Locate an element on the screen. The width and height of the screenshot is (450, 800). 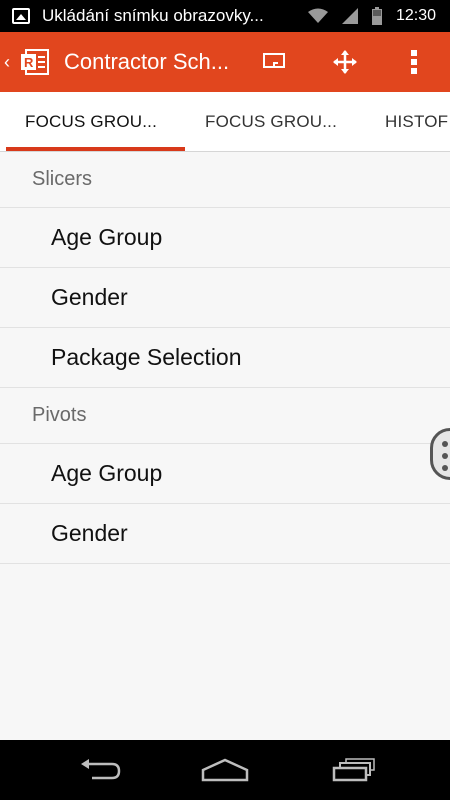
move-button is located at coordinates (345, 62).